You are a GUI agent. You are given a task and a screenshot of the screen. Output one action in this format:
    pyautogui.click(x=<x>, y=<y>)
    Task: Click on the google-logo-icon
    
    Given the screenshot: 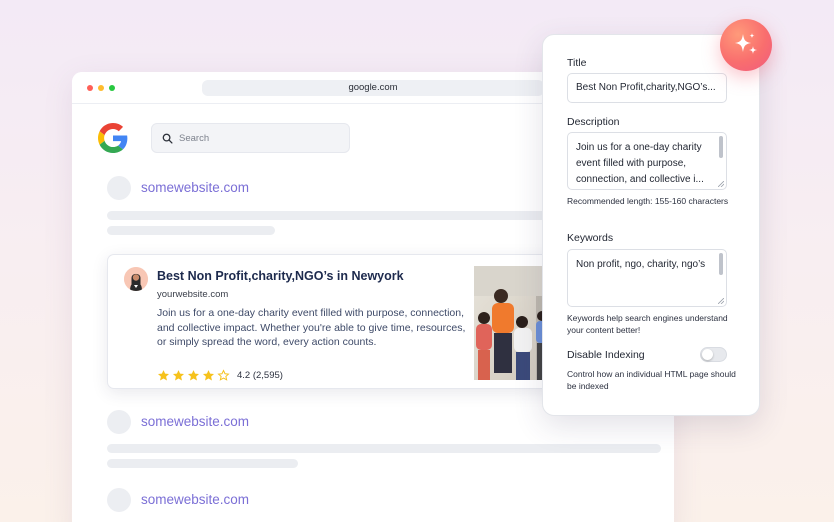 What is the action you would take?
    pyautogui.click(x=113, y=138)
    